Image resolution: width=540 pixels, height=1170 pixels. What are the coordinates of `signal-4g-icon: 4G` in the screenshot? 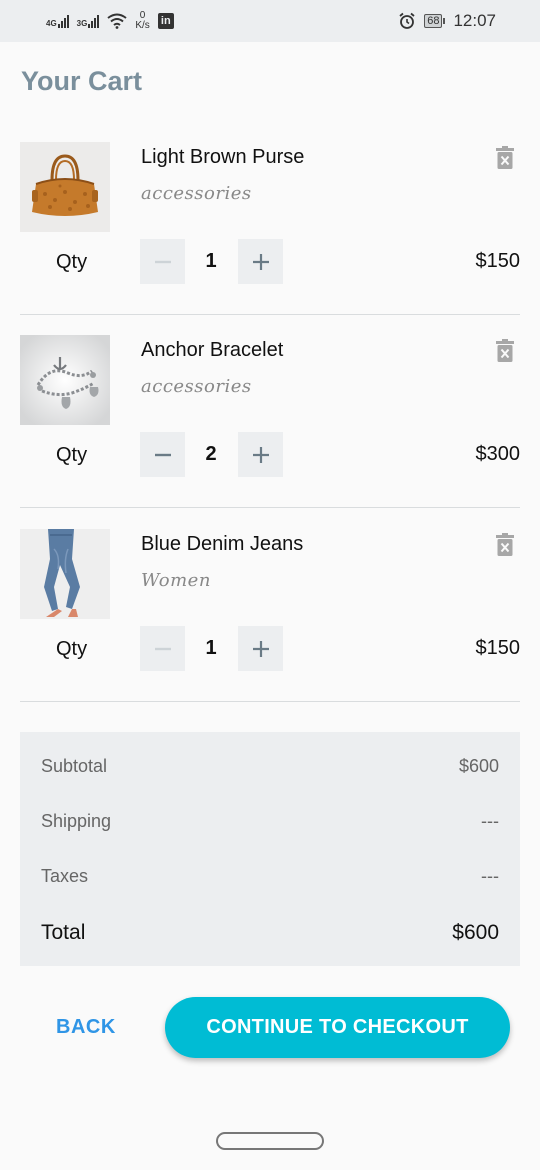 It's located at (57, 21).